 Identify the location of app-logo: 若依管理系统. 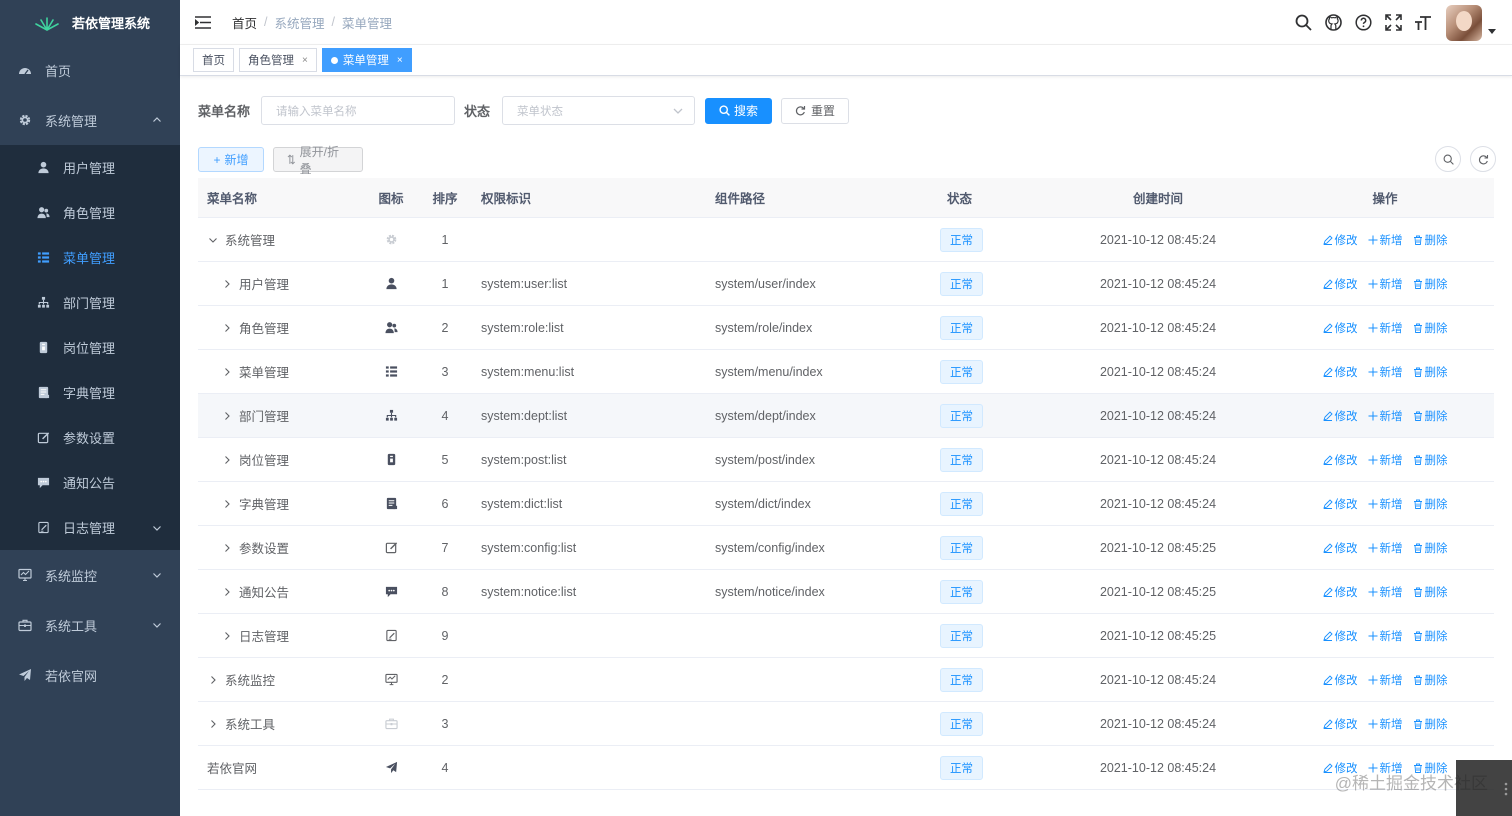
(90, 22).